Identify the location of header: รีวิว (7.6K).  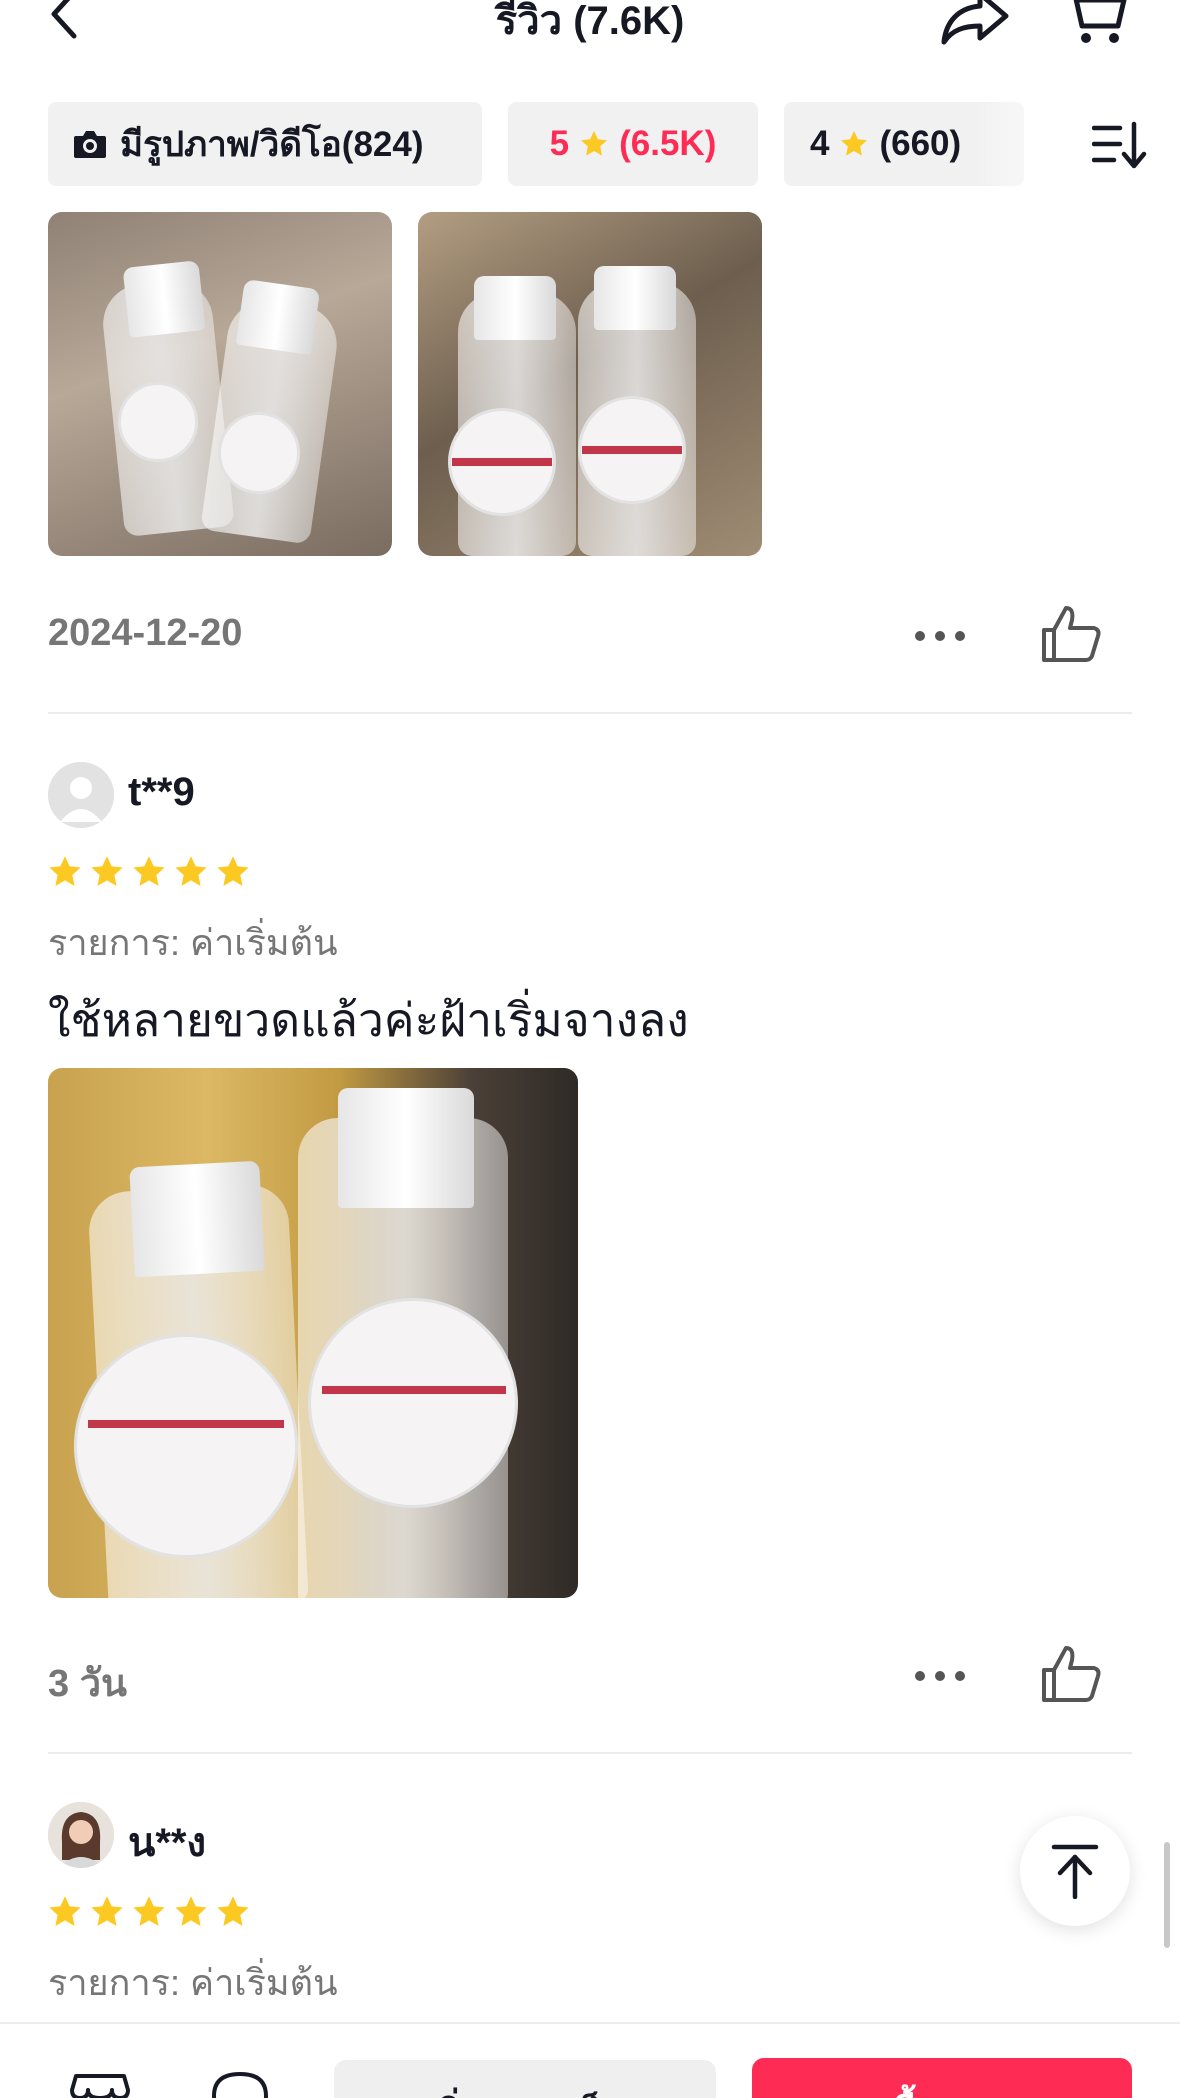
(590, 30).